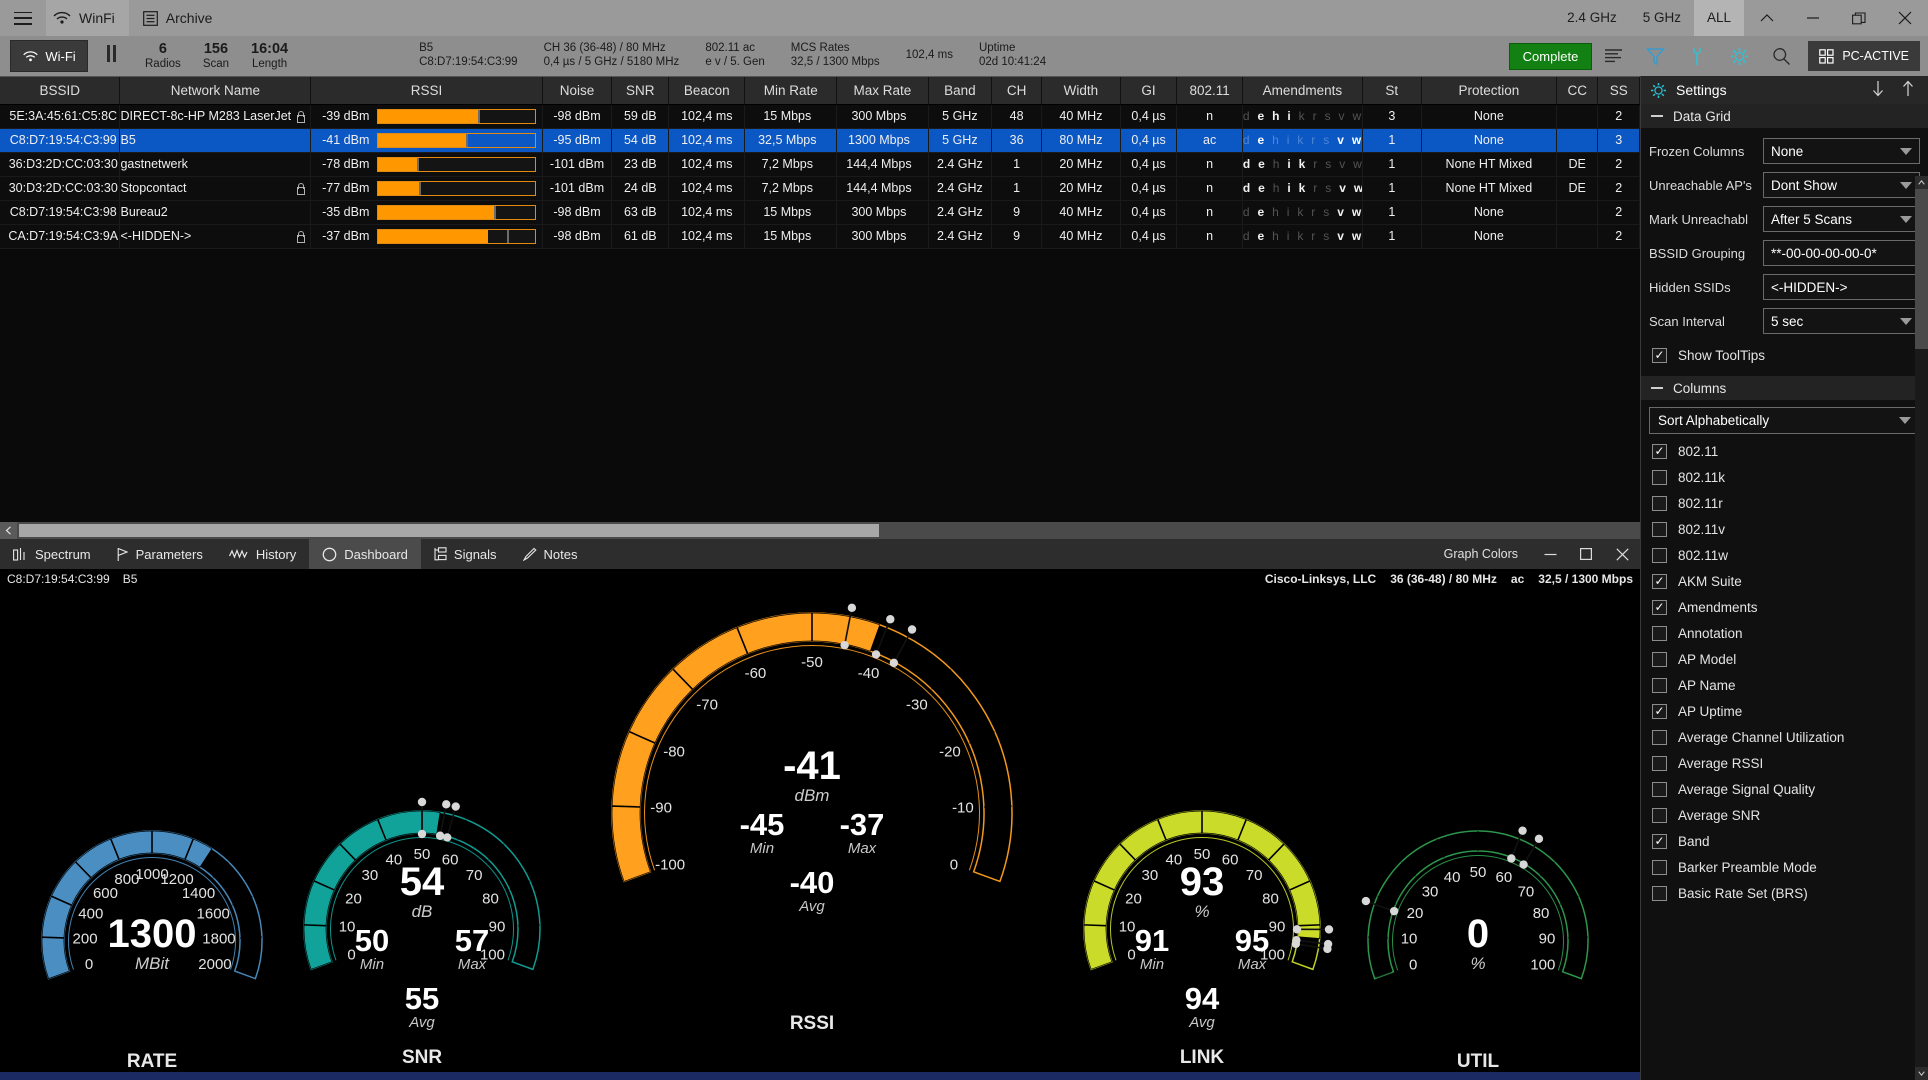  Describe the element at coordinates (23, 18) in the screenshot. I see `hamburger-menu-button` at that location.